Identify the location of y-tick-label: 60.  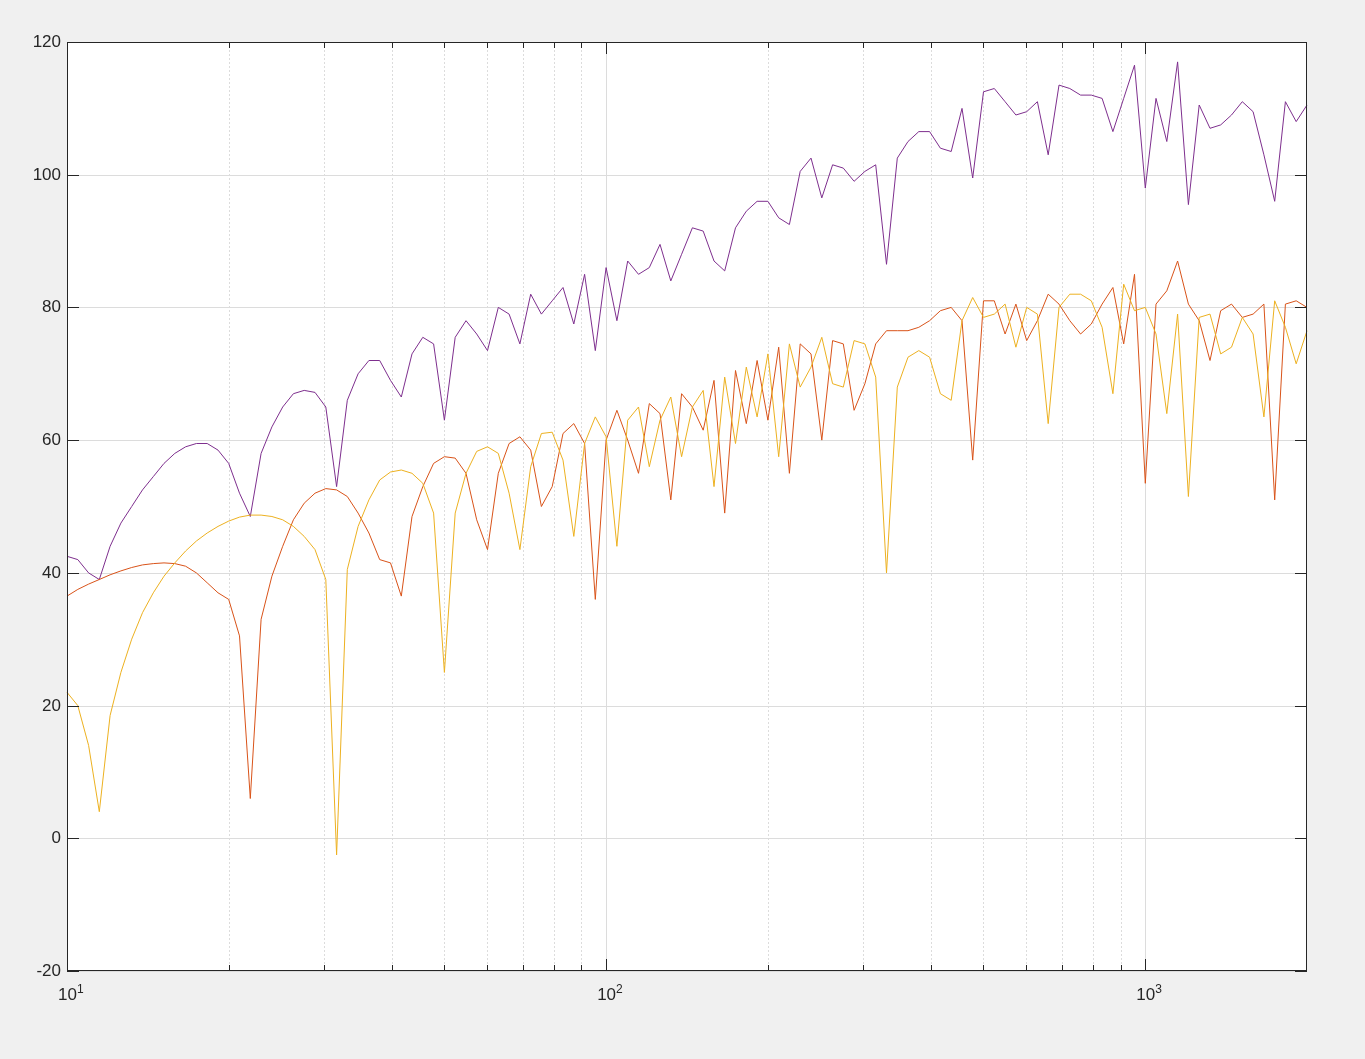
(51, 440).